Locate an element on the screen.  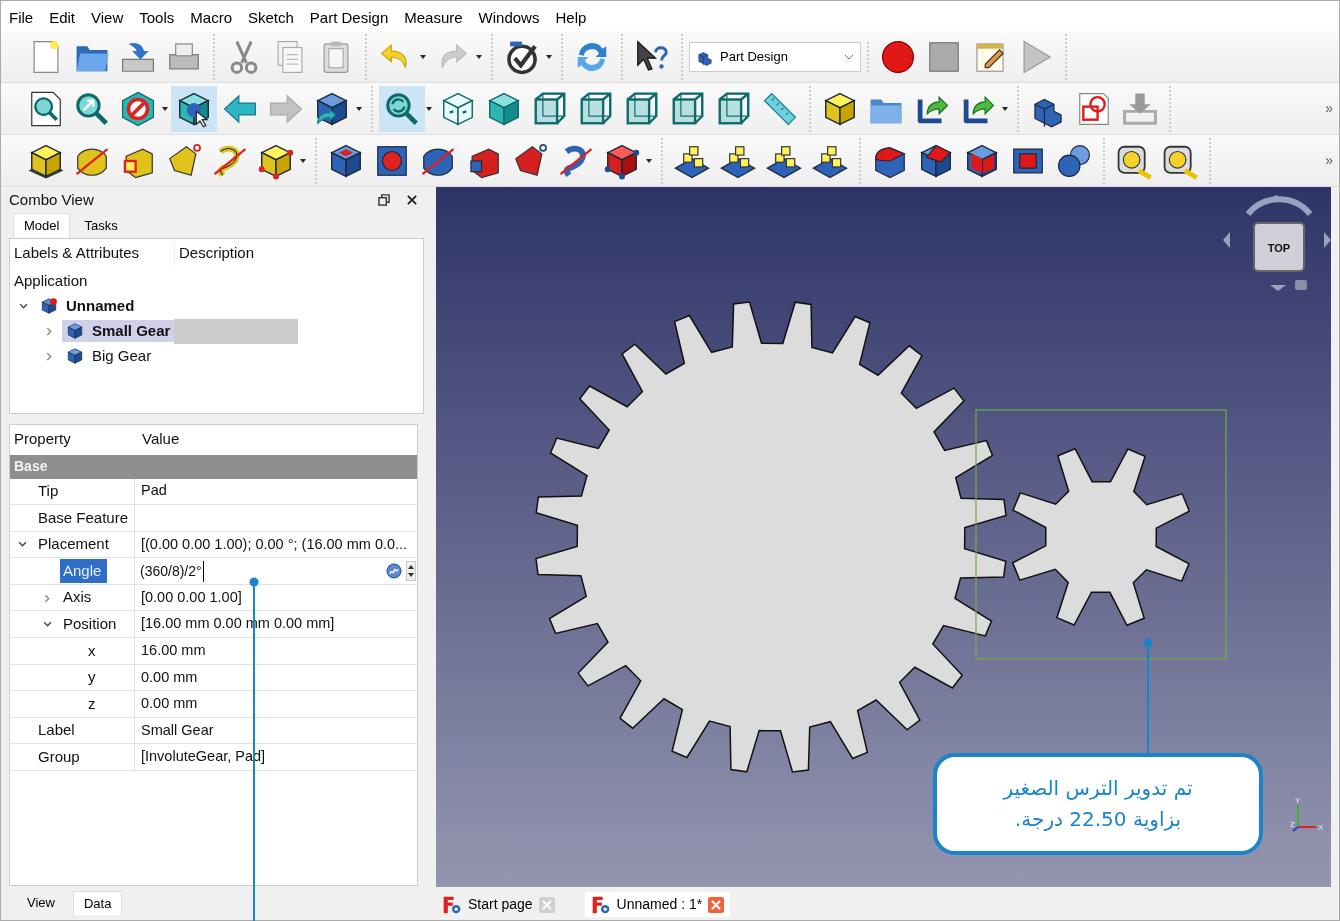
tree-item: Big Gear is located at coordinates (109, 356).